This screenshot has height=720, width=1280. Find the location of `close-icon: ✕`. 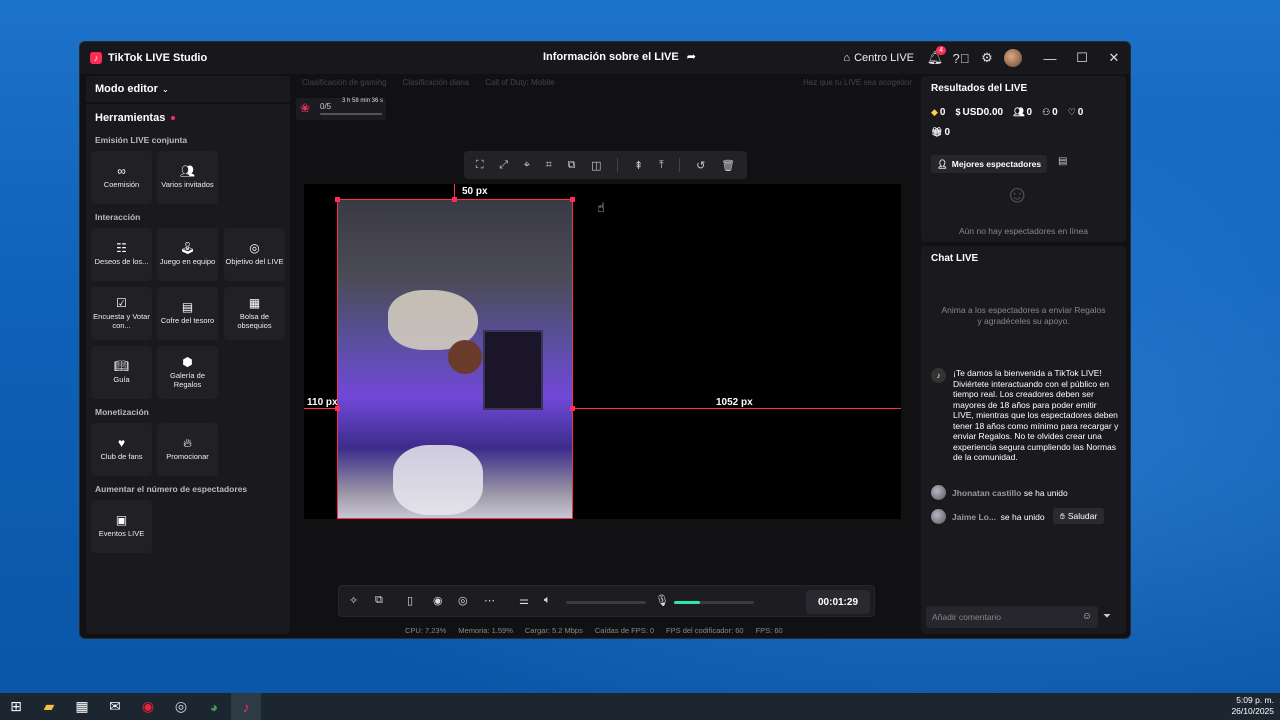

close-icon: ✕ is located at coordinates (1114, 57).